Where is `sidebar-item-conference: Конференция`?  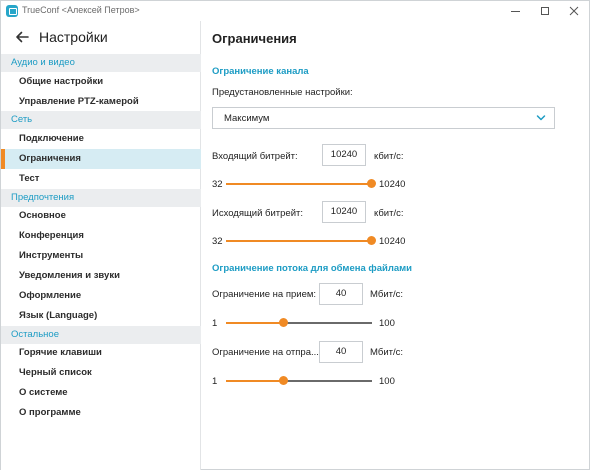
sidebar-item-conference: Конференция is located at coordinates (101, 236).